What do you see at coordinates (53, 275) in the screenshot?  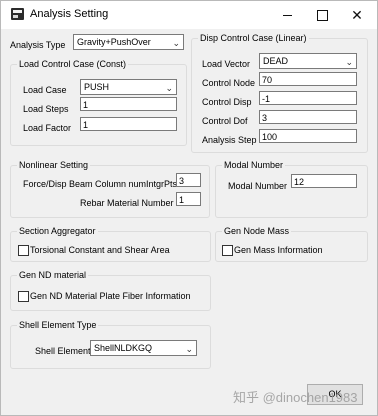 I see `gen-nd-material-title: Gen ND material` at bounding box center [53, 275].